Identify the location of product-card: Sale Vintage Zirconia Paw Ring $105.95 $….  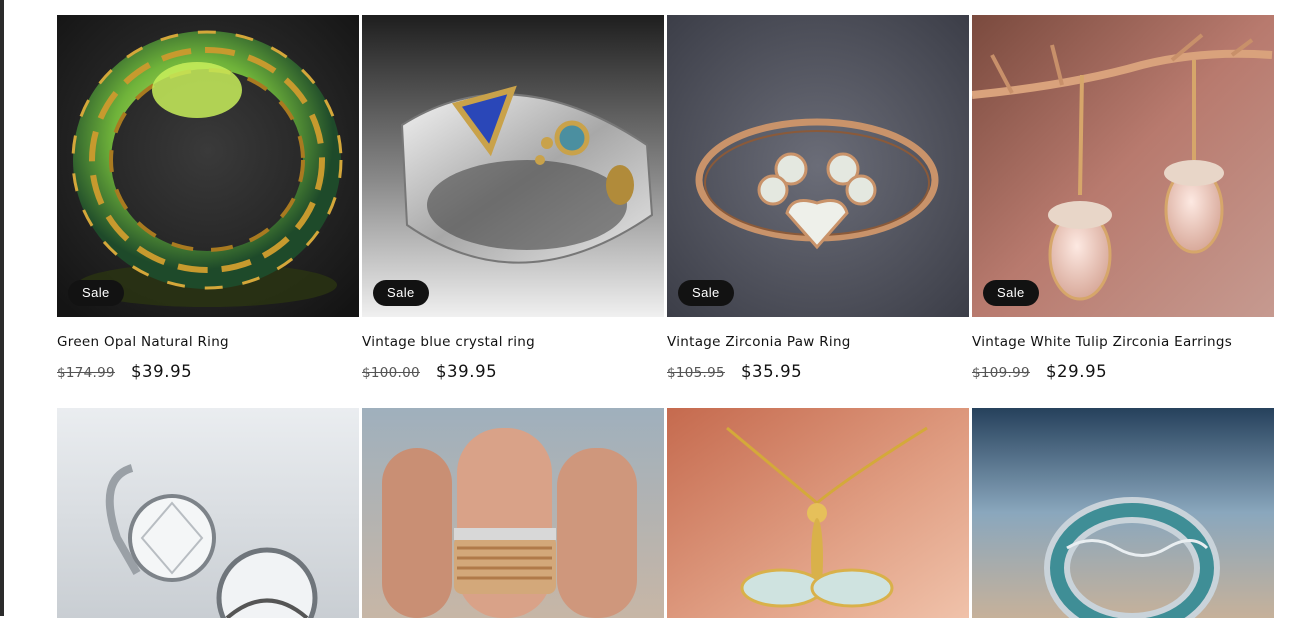
(818, 211).